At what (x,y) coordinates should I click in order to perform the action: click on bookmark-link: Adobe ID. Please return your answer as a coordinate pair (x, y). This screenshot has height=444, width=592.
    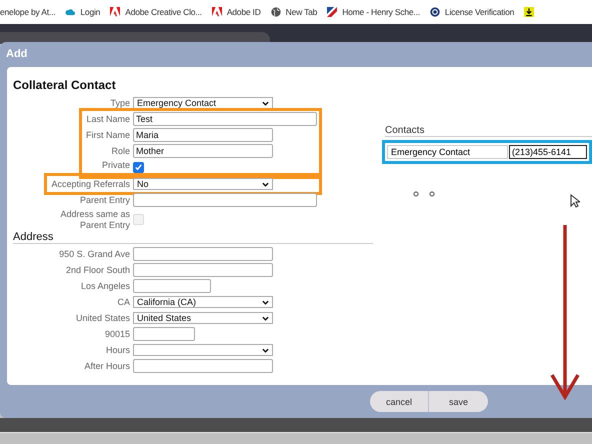
    Looking at the image, I should click on (236, 12).